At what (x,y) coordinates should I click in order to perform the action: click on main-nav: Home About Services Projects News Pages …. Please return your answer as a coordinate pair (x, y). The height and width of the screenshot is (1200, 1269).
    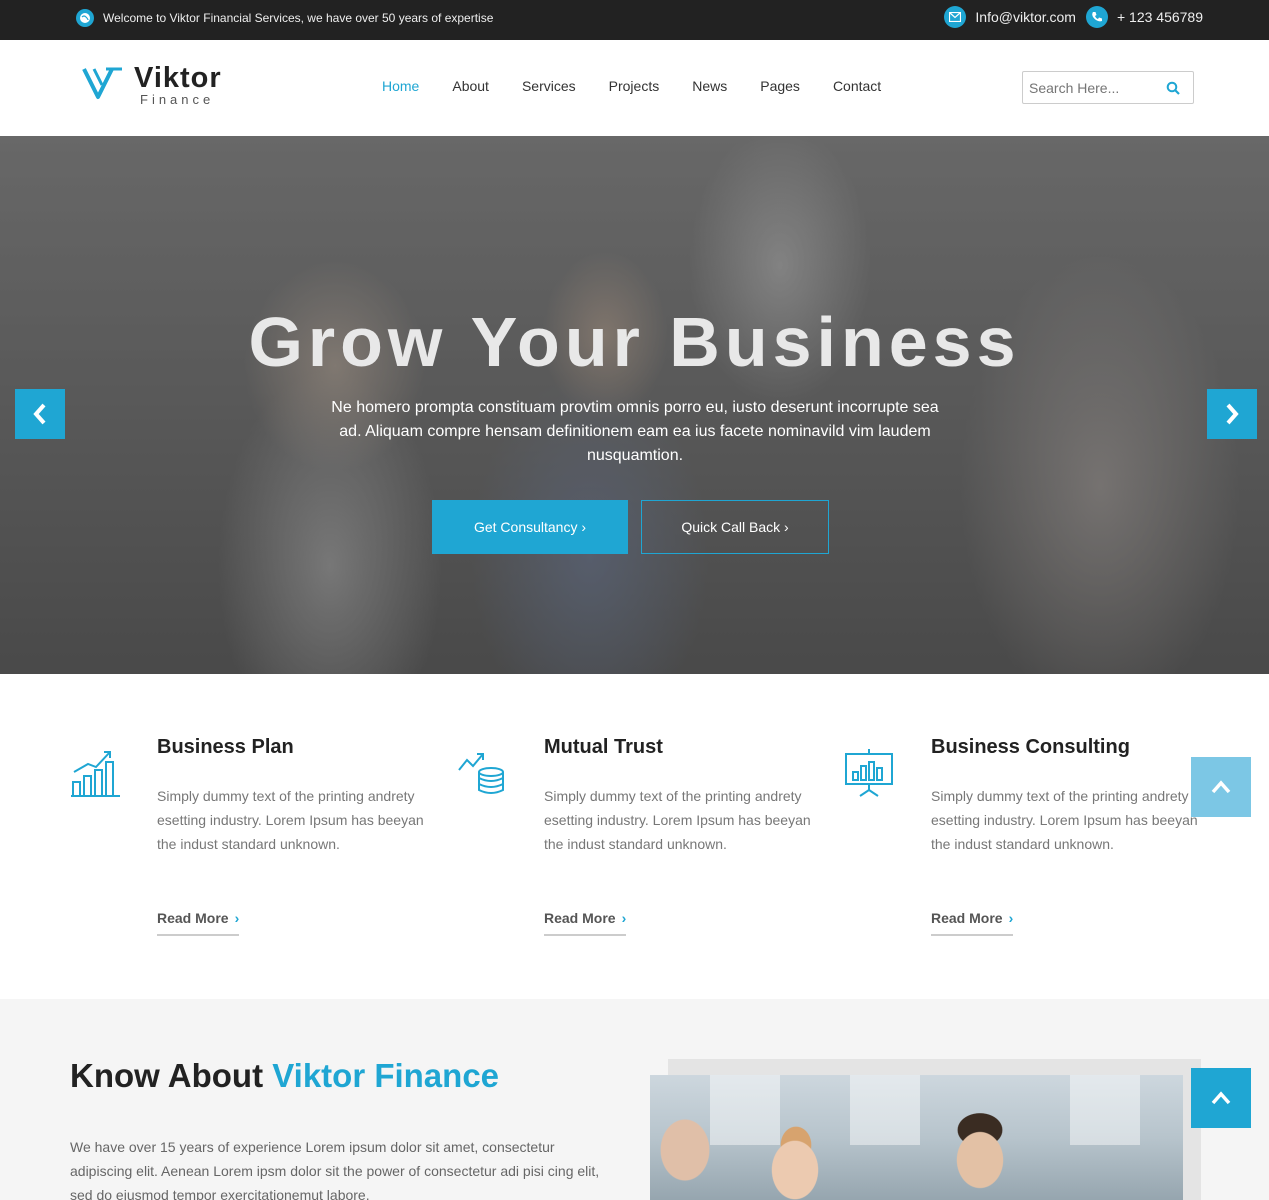
    Looking at the image, I should click on (648, 86).